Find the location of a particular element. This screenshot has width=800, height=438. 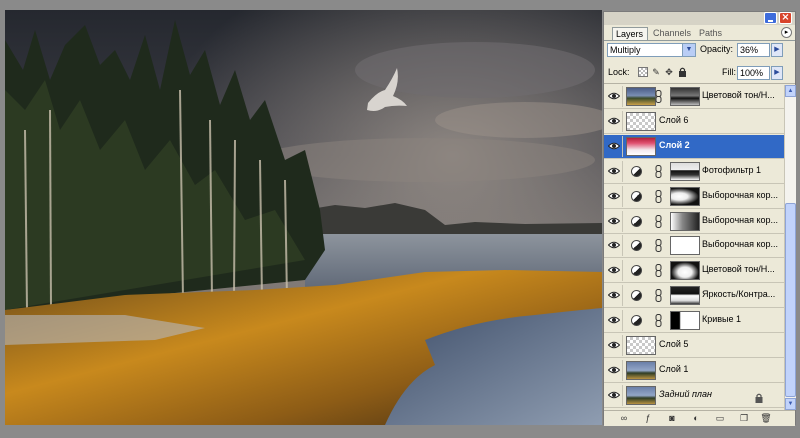

layer-style-icon: ƒ is located at coordinates (648, 418).